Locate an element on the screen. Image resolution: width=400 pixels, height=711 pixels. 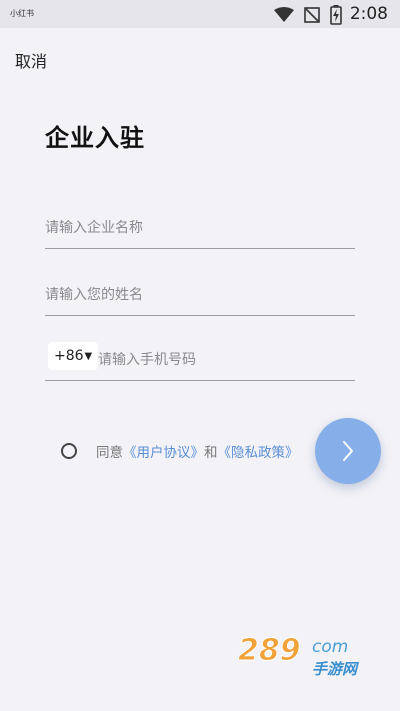
watermark-number: 289 is located at coordinates (269, 650).